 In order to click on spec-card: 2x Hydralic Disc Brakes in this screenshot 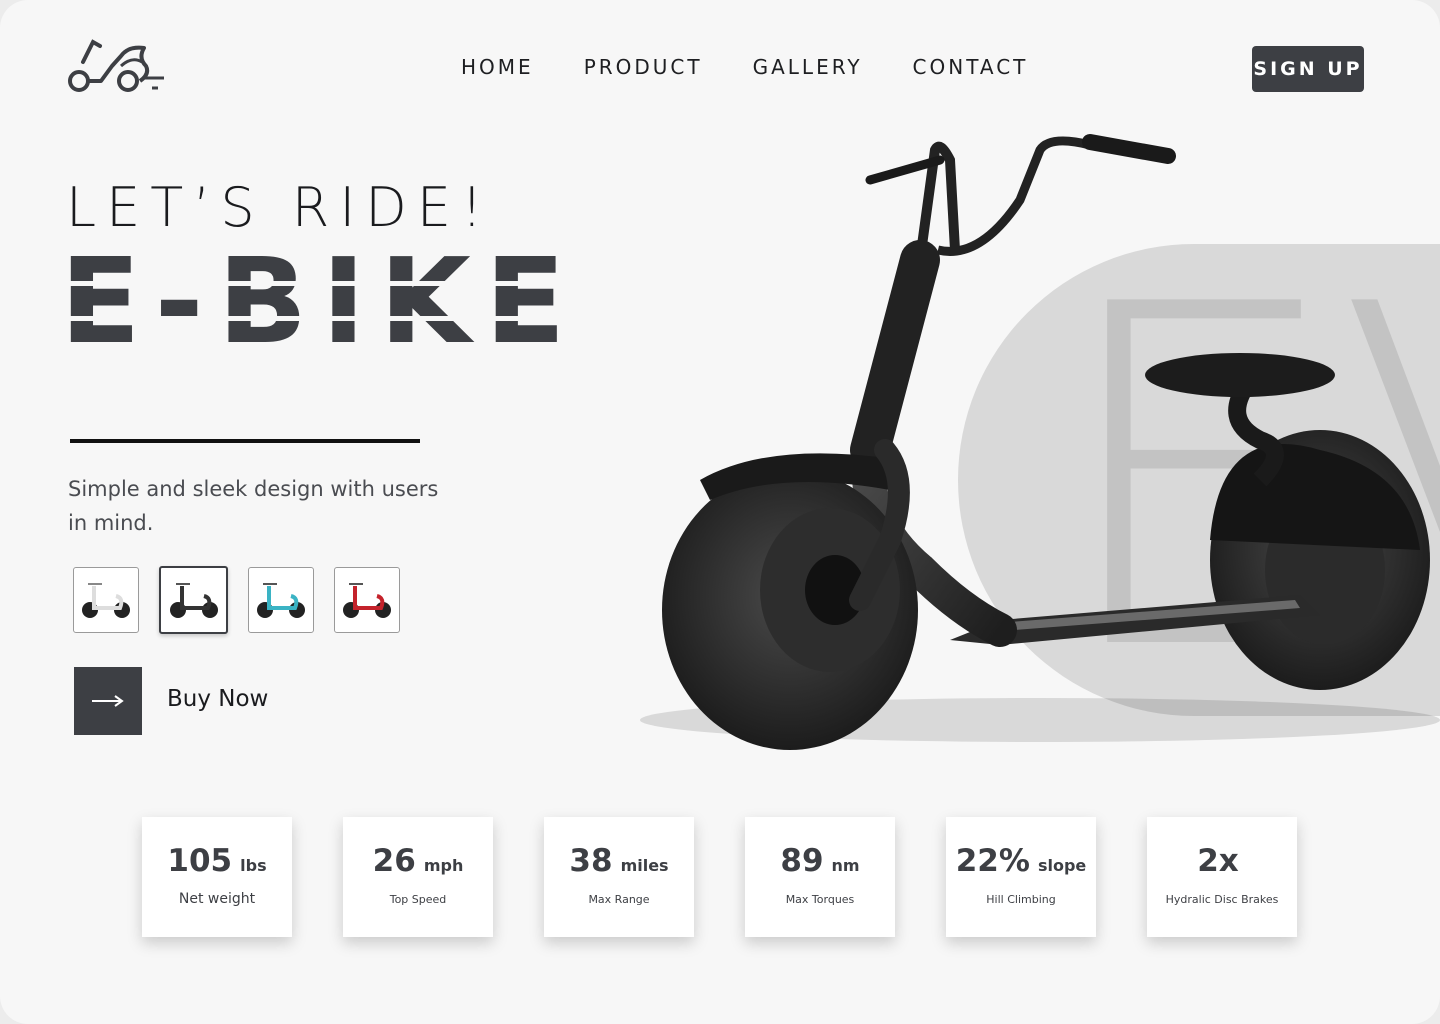, I will do `click(1222, 877)`.